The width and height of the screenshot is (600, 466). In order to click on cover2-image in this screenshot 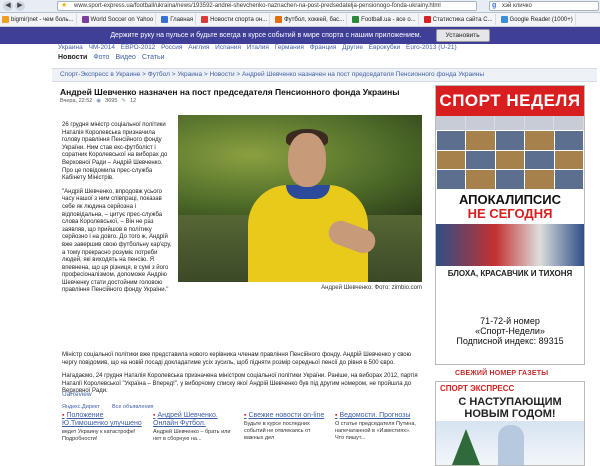, I will do `click(510, 443)`.